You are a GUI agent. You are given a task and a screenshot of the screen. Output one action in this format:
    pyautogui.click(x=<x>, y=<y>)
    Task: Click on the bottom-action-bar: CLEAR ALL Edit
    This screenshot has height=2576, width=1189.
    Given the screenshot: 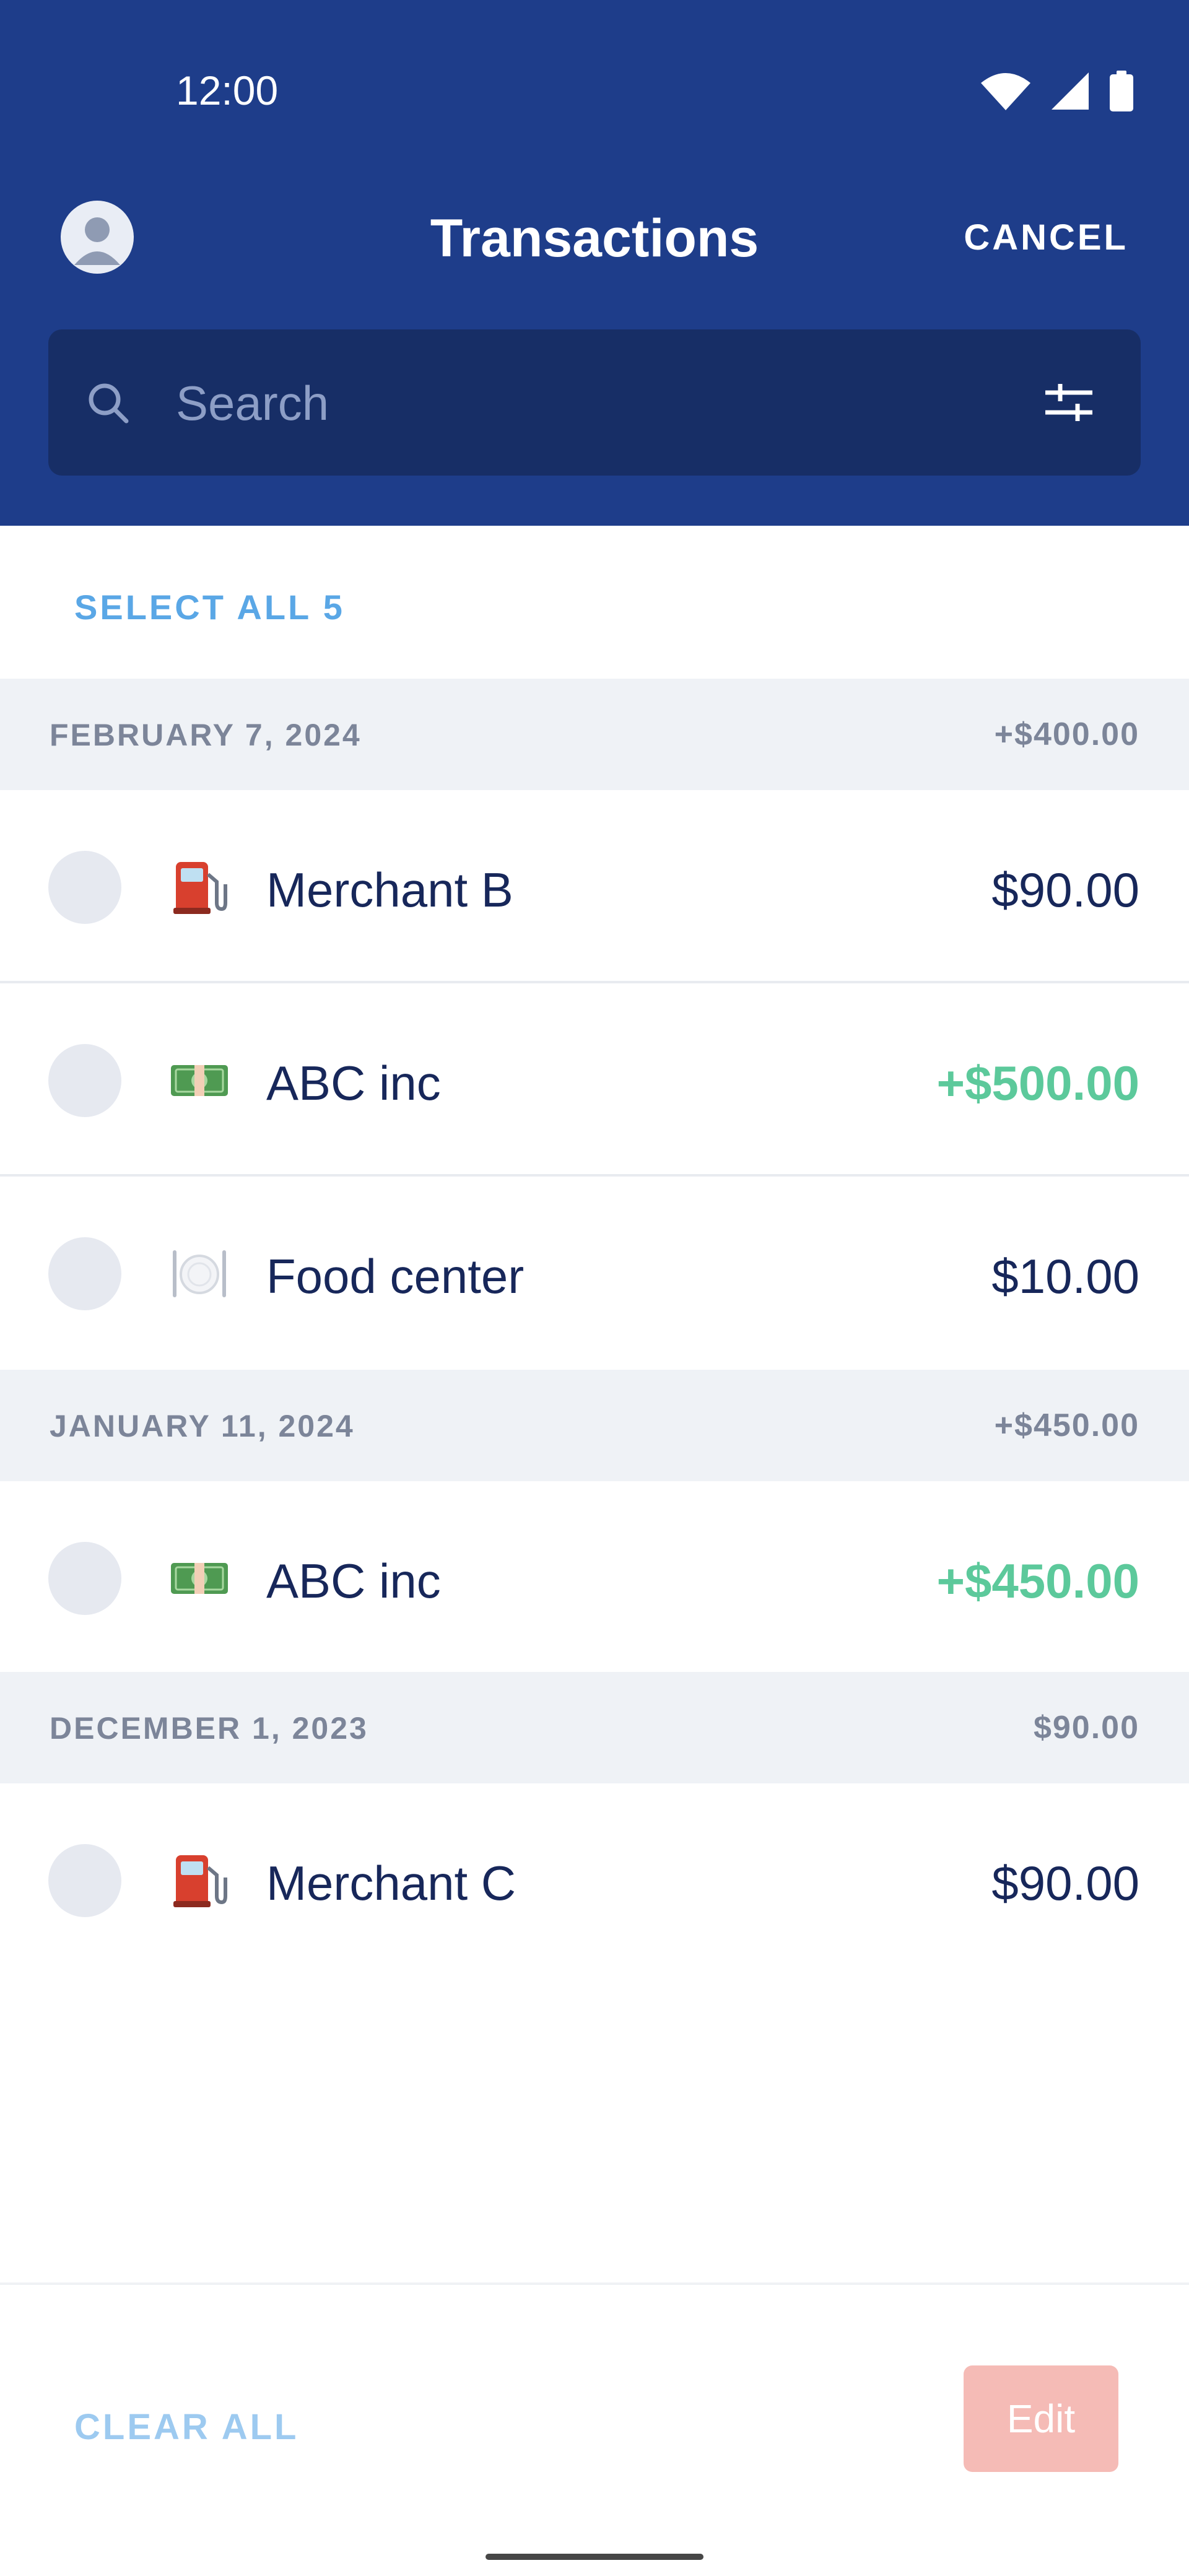 What is the action you would take?
    pyautogui.click(x=594, y=2429)
    